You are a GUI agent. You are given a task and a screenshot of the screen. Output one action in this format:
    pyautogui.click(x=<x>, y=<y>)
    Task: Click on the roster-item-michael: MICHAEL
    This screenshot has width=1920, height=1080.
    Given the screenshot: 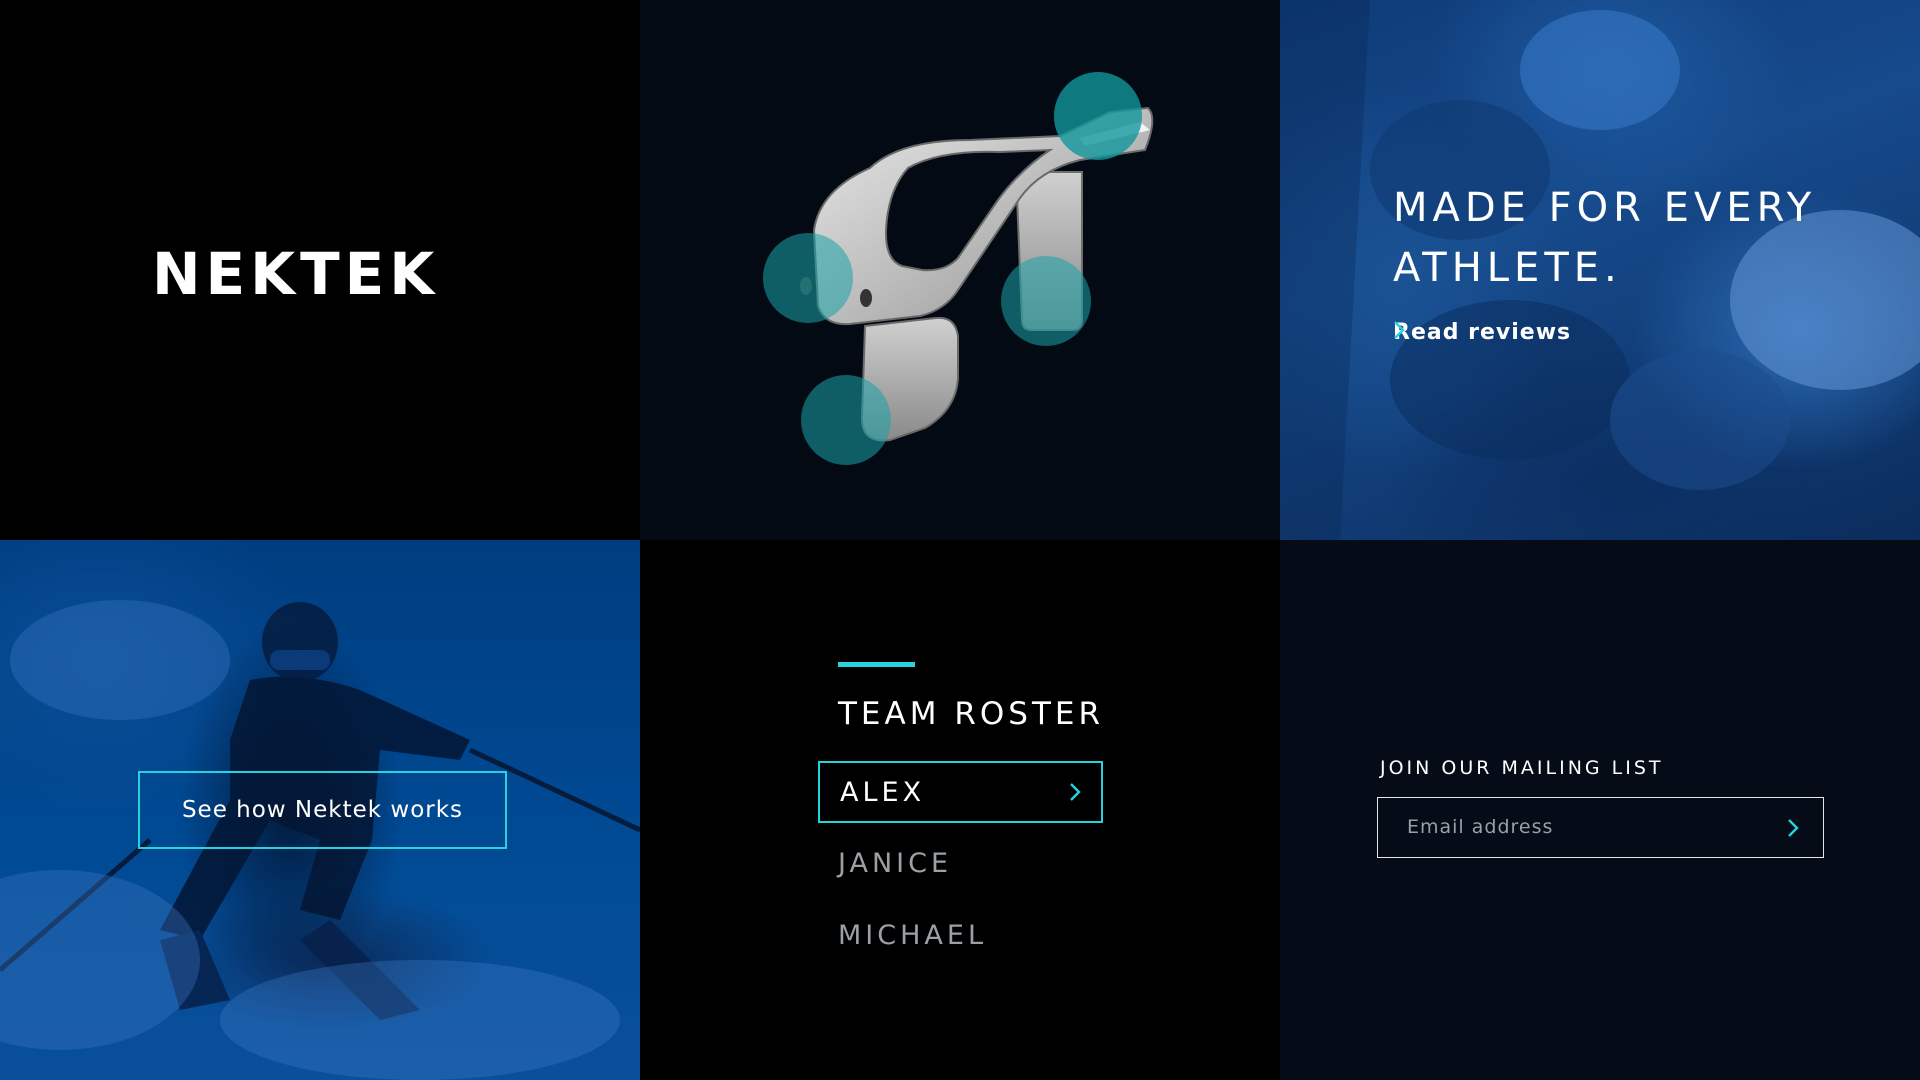 What is the action you would take?
    pyautogui.click(x=912, y=935)
    